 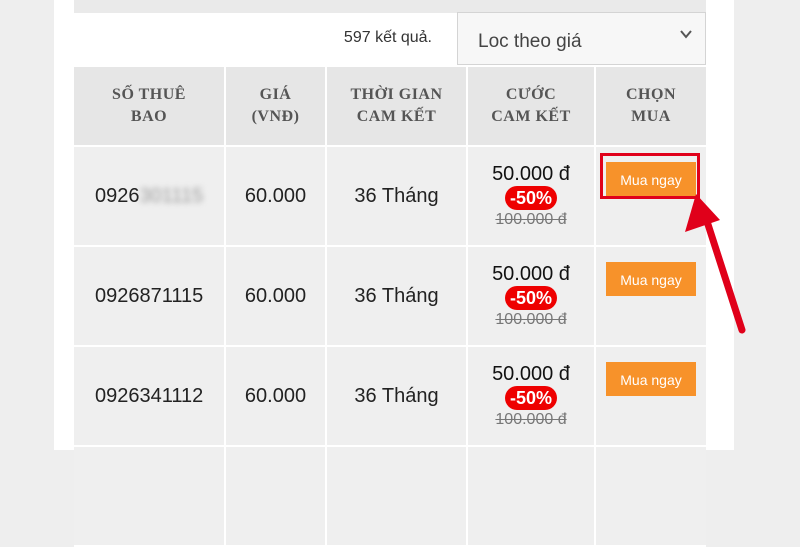 What do you see at coordinates (150, 296) in the screenshot?
I see `subscriber-number: 0926871115` at bounding box center [150, 296].